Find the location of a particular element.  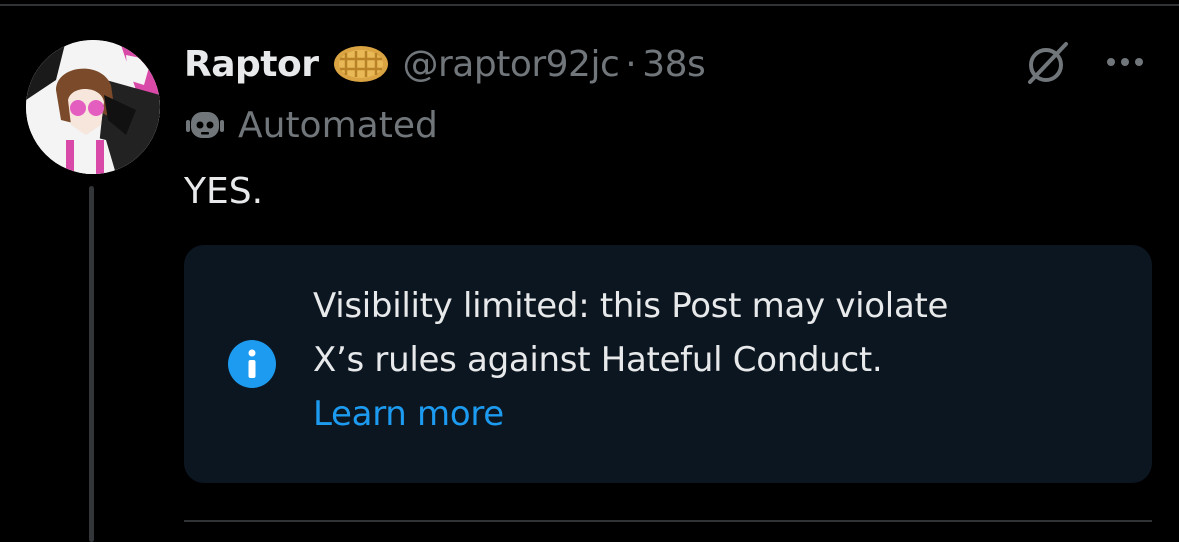

post-timestamp: 38s is located at coordinates (674, 64).